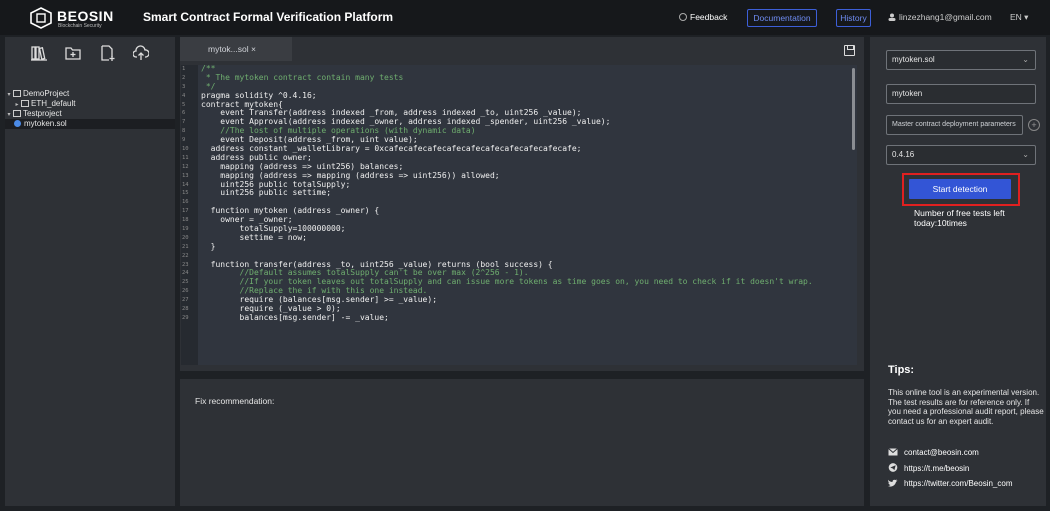  I want to click on code-text: balances[msg.sender] -= _value;, so click(295, 317).